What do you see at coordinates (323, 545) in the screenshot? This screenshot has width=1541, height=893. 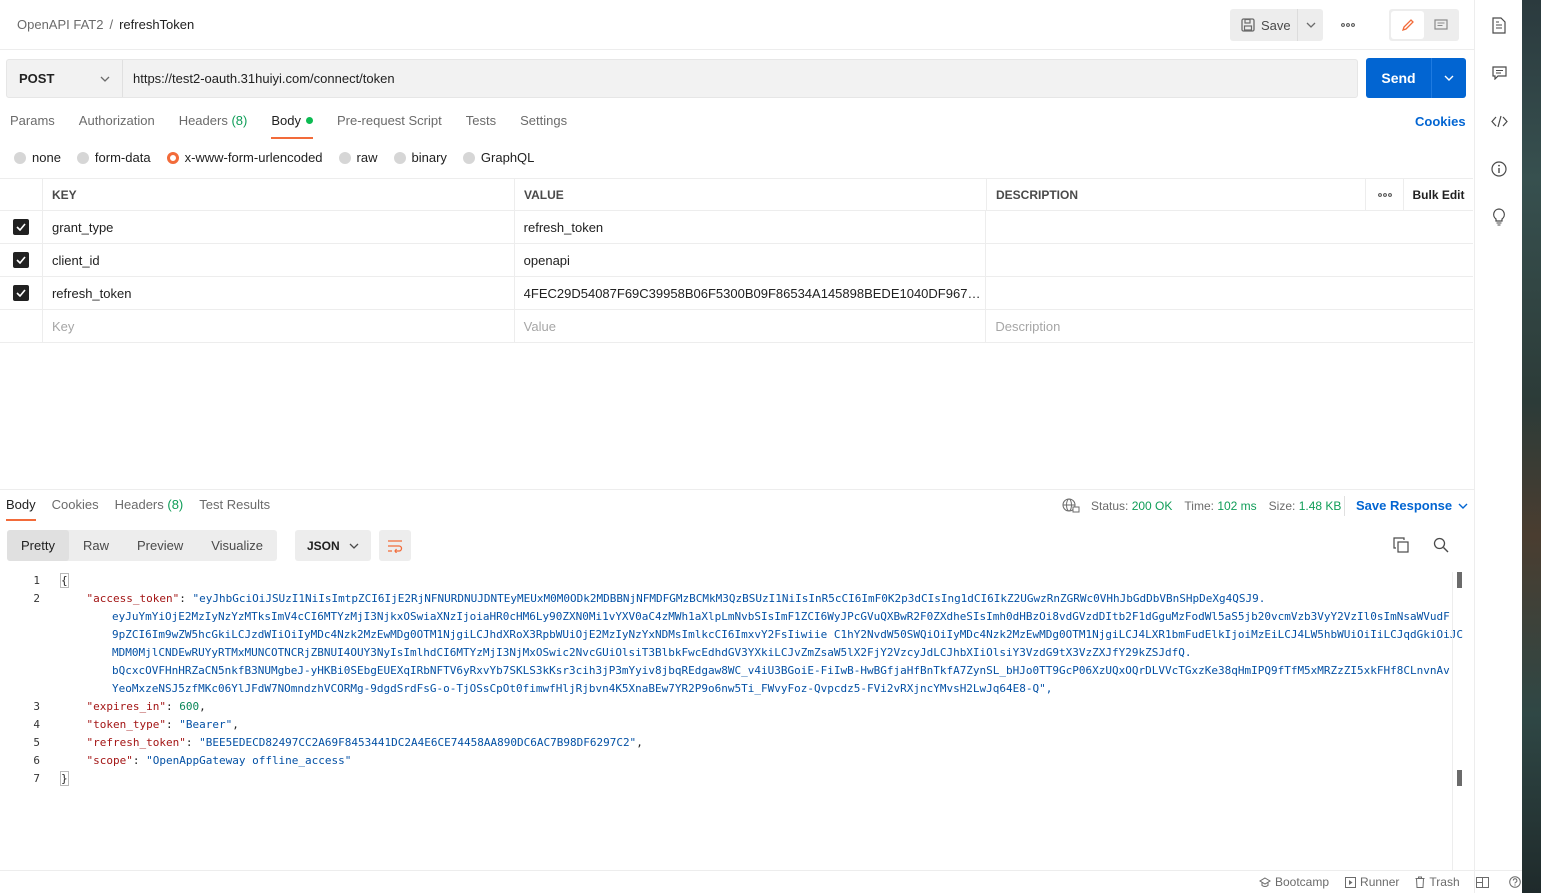 I see `format-value: JSON` at bounding box center [323, 545].